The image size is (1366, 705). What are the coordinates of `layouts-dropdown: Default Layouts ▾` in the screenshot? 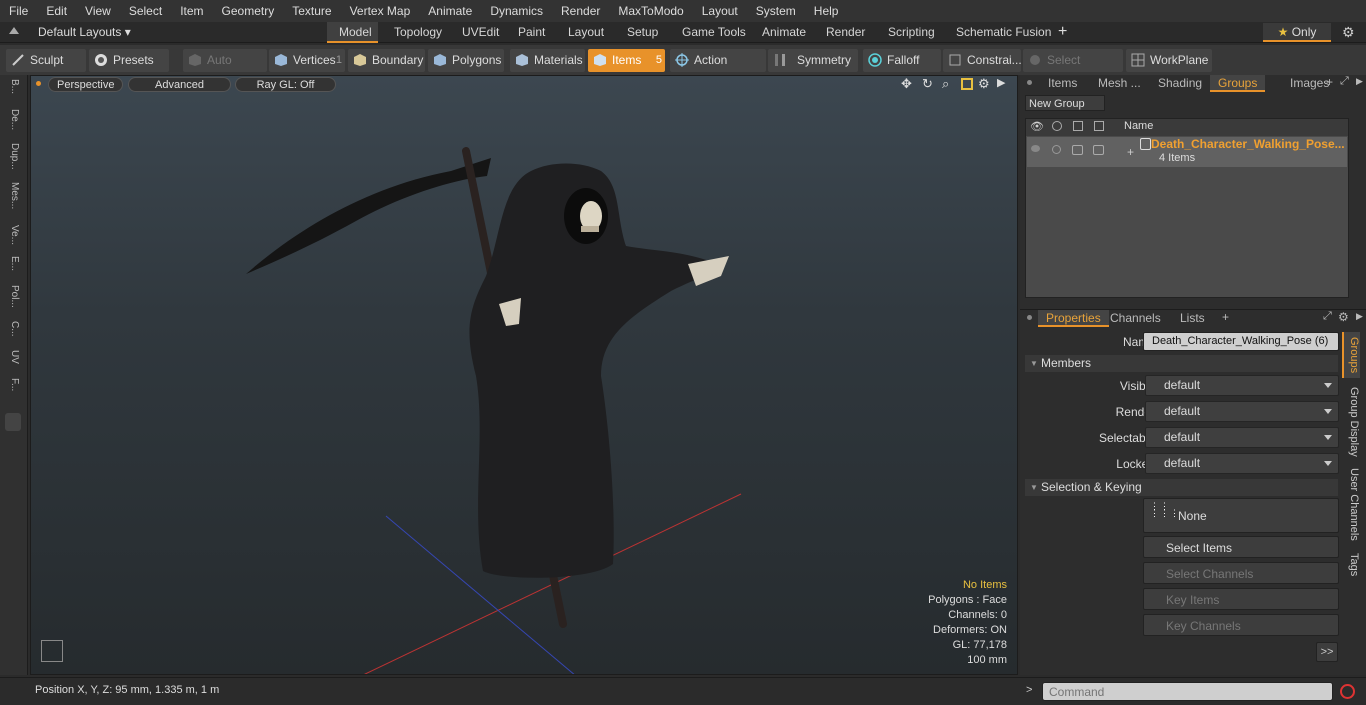 It's located at (84, 32).